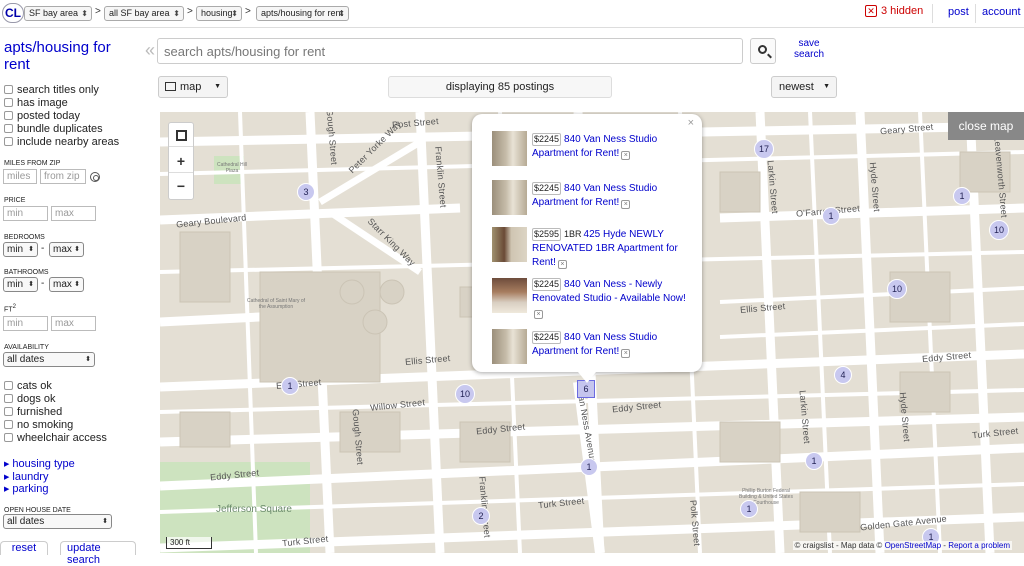 This screenshot has width=1024, height=566. What do you see at coordinates (150, 50) in the screenshot?
I see `collapse-sidebar-icon: «` at bounding box center [150, 50].